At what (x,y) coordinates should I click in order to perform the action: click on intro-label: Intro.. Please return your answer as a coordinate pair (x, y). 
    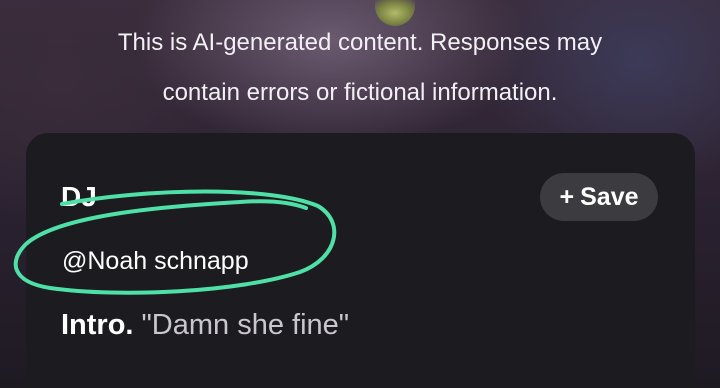
    Looking at the image, I should click on (97, 325).